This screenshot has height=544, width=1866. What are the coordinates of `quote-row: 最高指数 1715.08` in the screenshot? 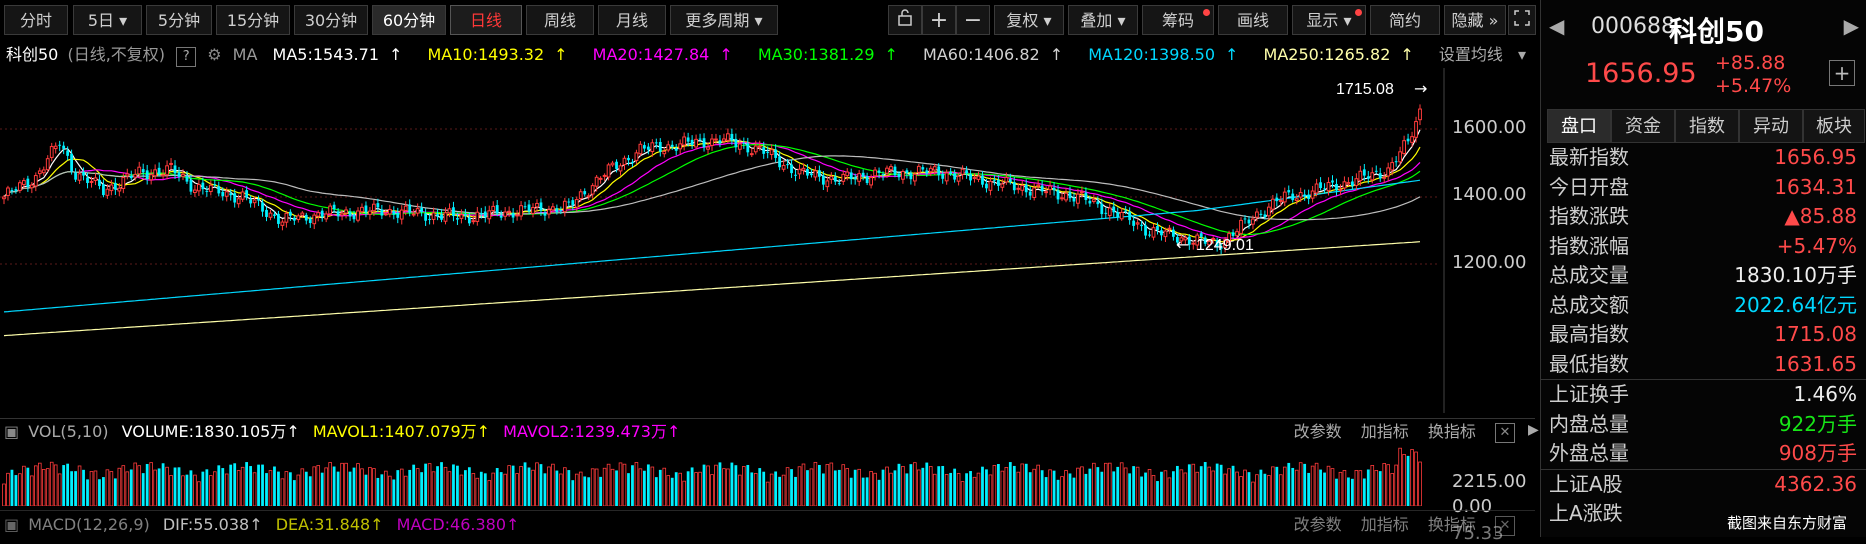 It's located at (1703, 335).